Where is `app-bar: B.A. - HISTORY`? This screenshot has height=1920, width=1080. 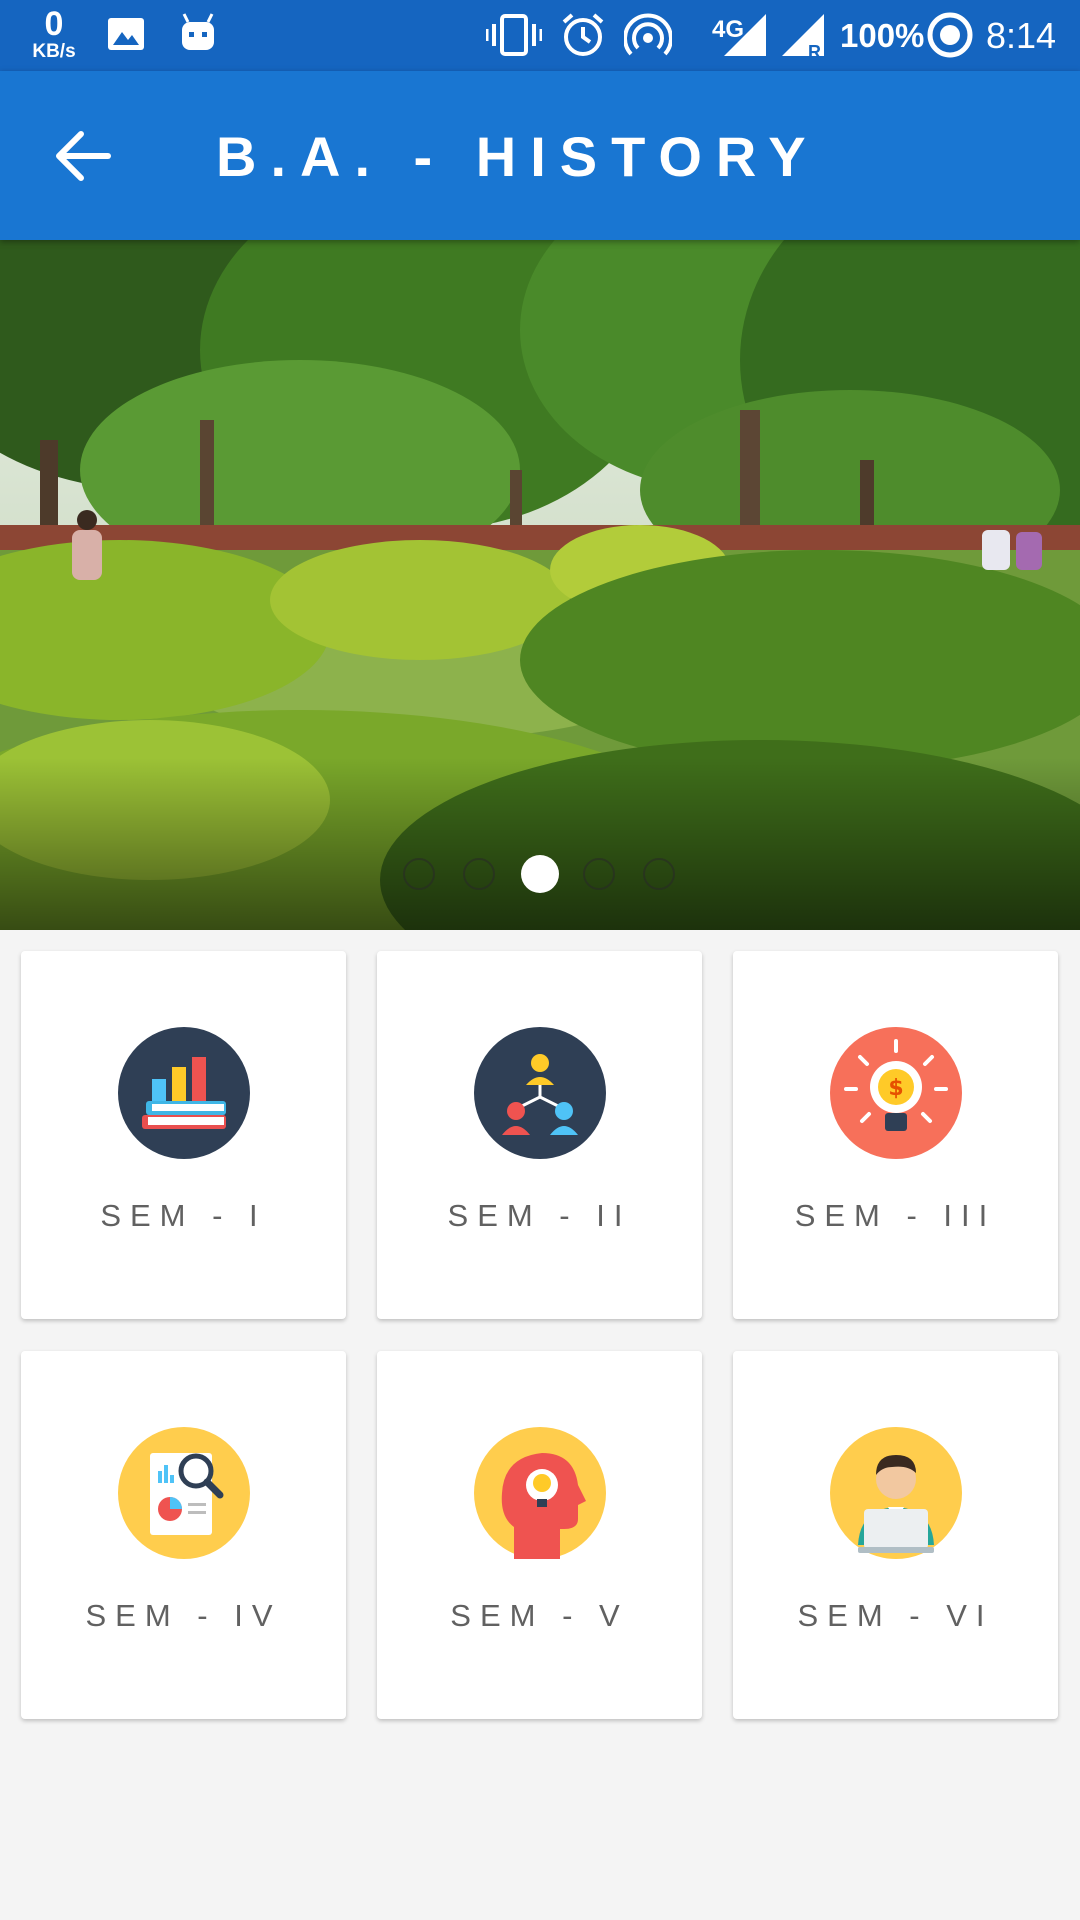
app-bar: B.A. - HISTORY is located at coordinates (540, 155).